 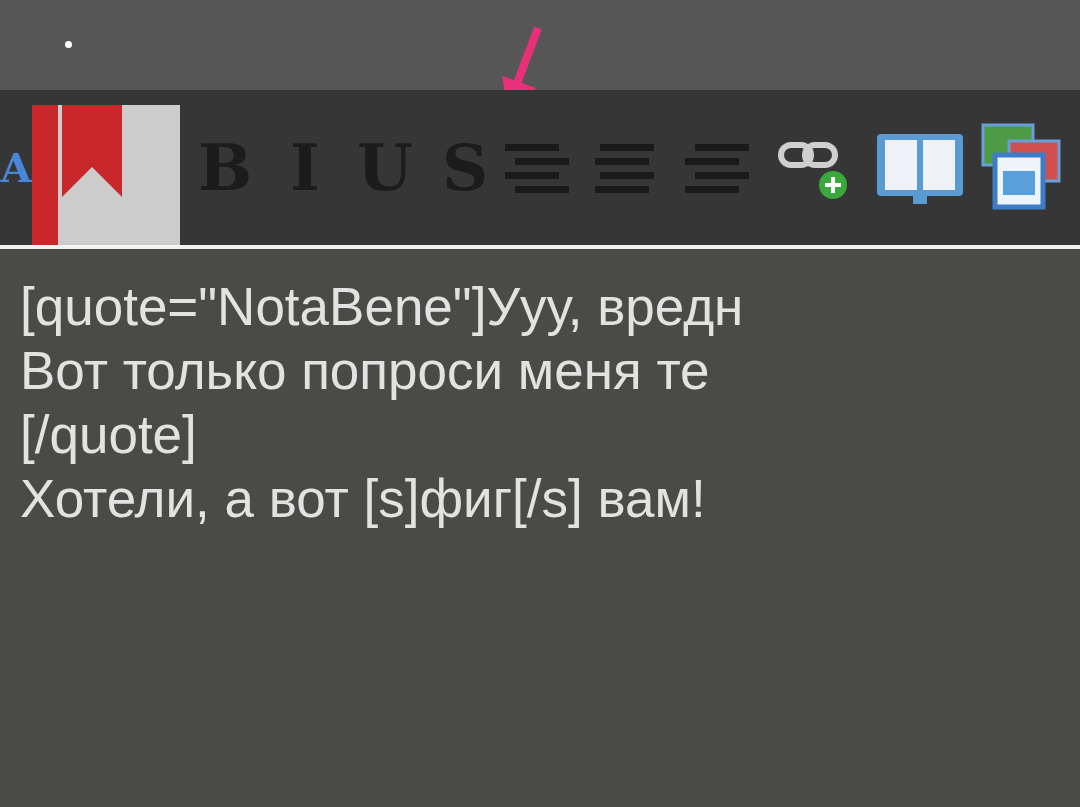 I want to click on text-line: Хотели, а вот [s]фиг[/s] вам!, so click(x=363, y=499).